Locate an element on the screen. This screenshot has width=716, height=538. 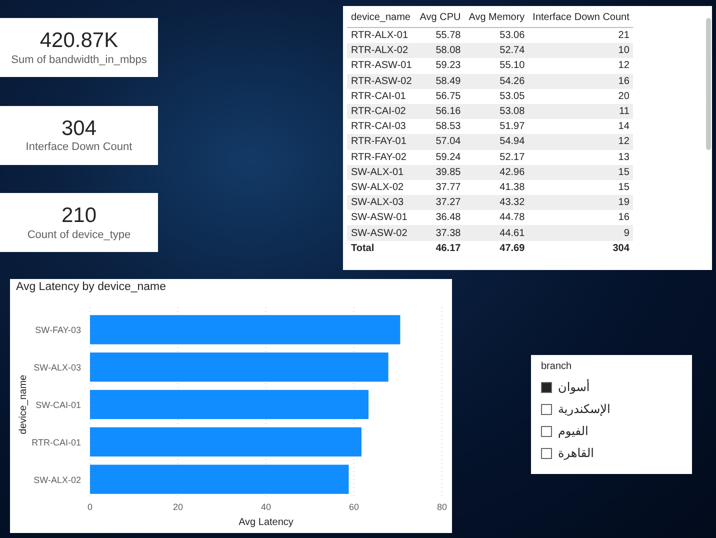
table-cell: 53.06 is located at coordinates (496, 36).